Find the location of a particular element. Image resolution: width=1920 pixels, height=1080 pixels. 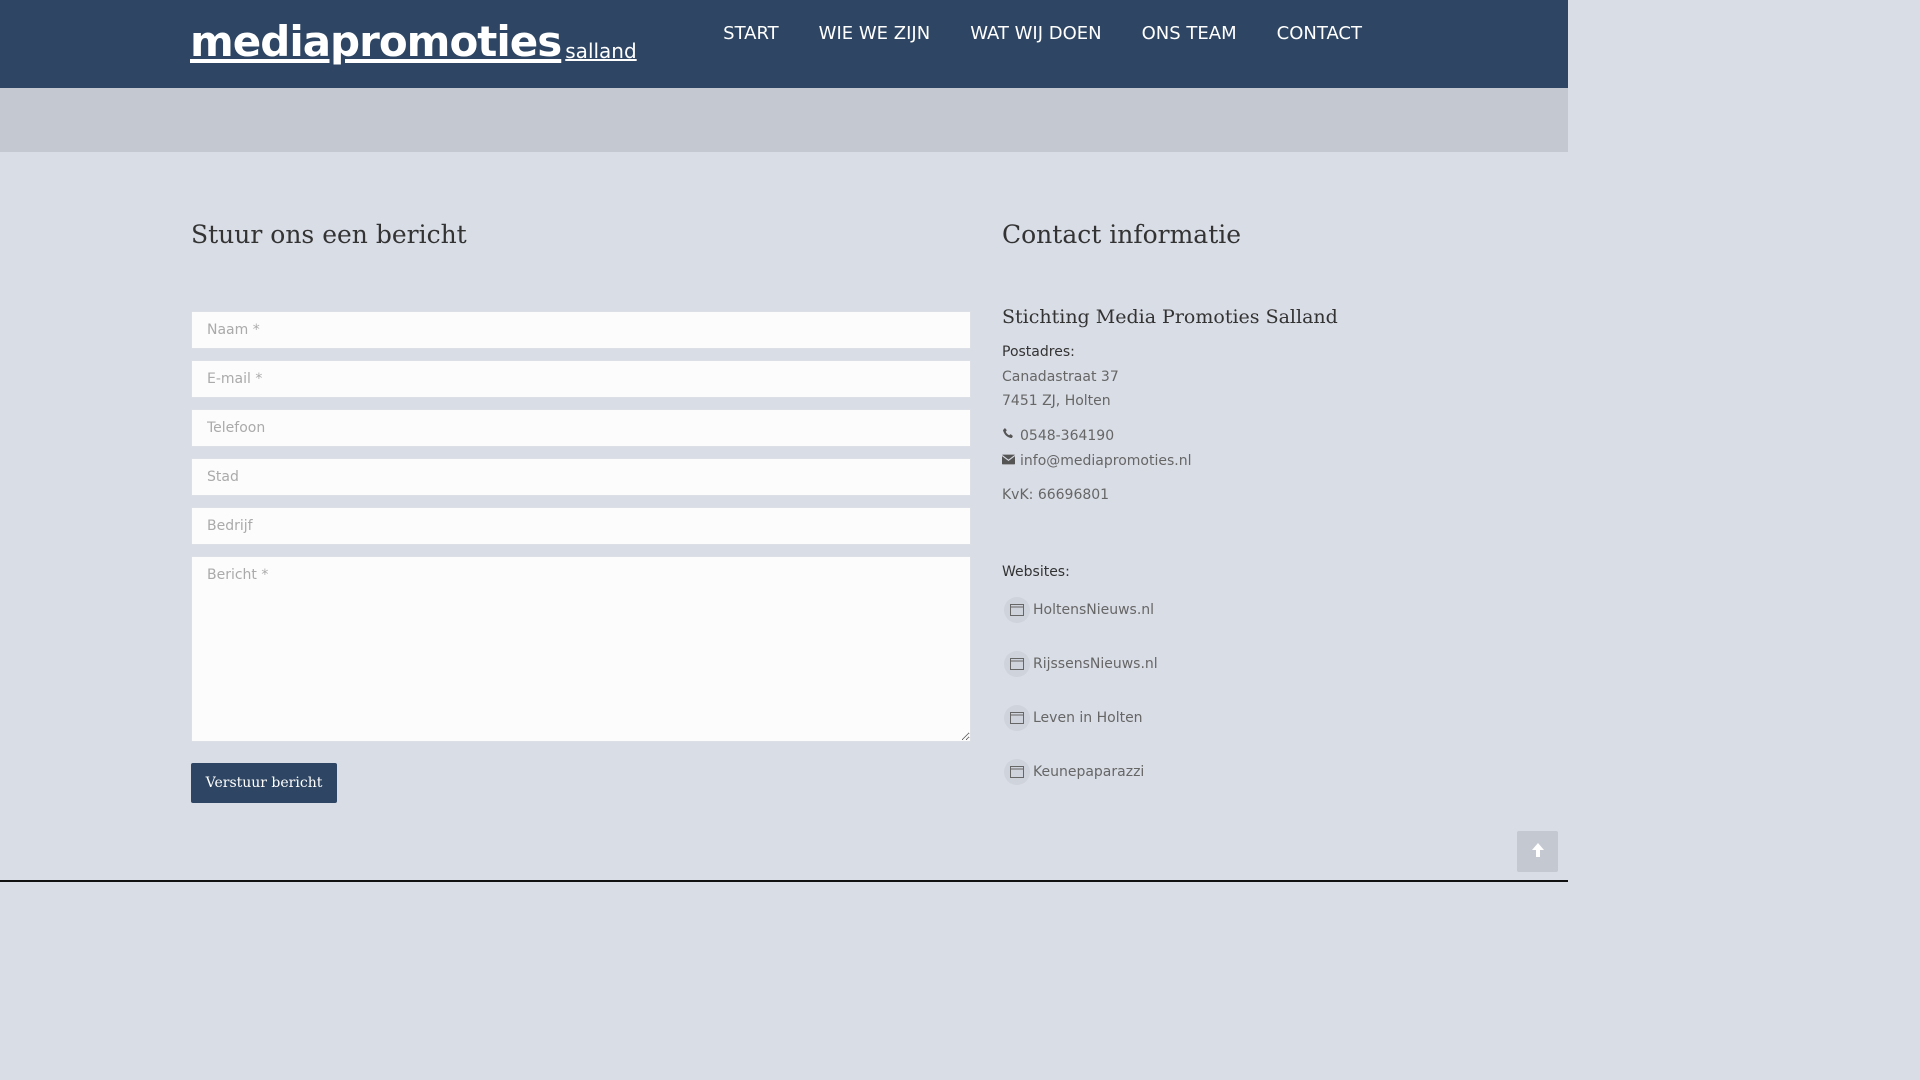

page-bottom-divider is located at coordinates (784, 881).